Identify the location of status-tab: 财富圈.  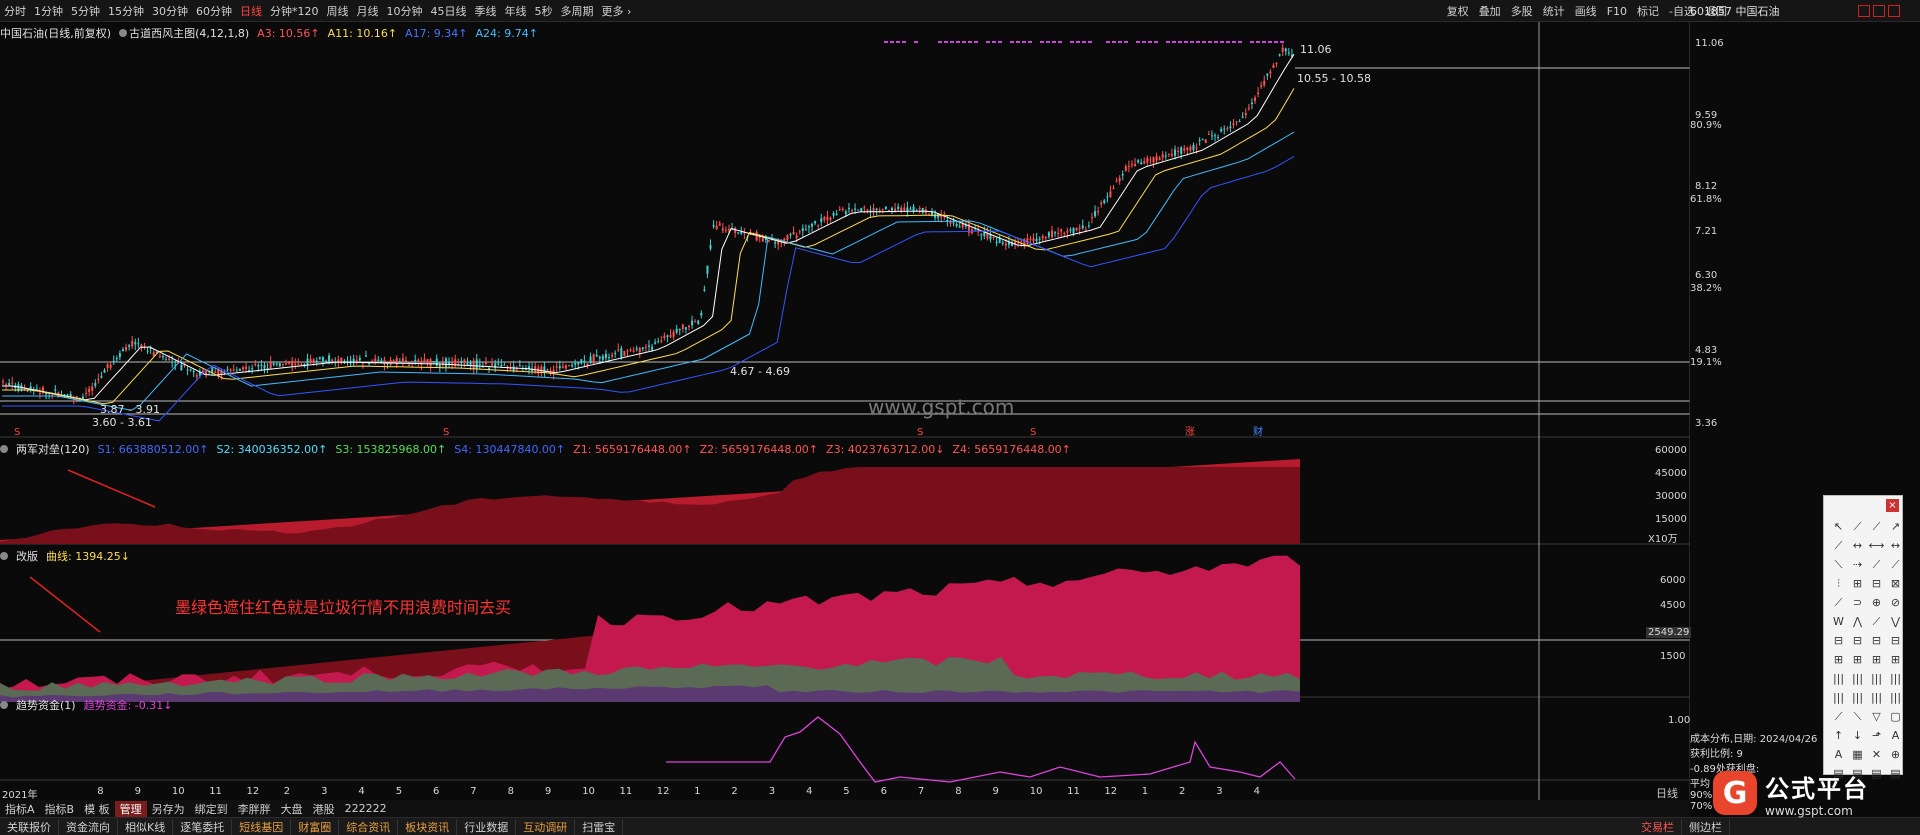
(315, 826).